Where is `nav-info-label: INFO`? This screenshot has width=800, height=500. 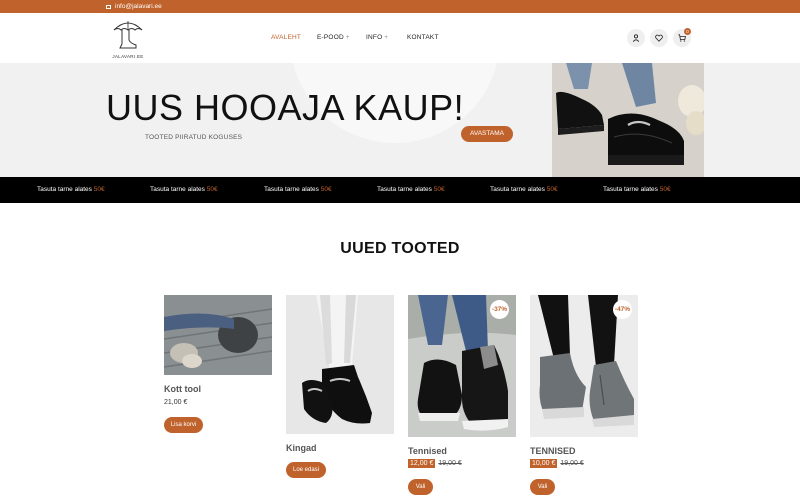 nav-info-label: INFO is located at coordinates (374, 37).